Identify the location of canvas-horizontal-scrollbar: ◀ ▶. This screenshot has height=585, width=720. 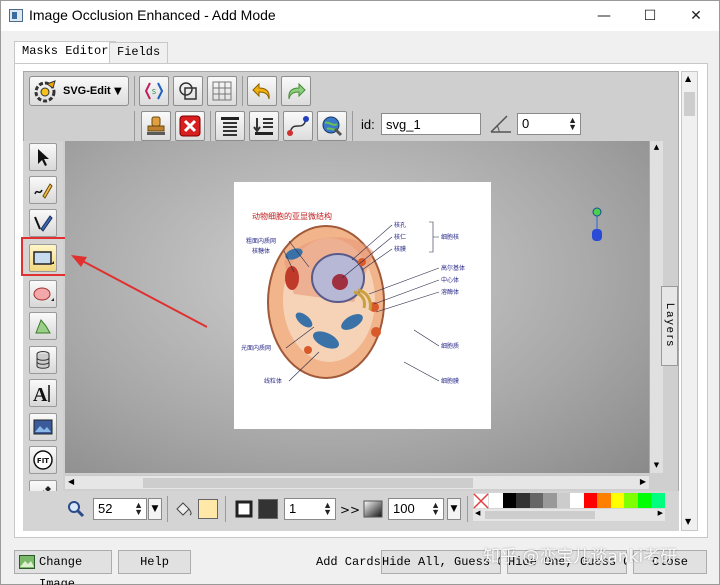
(357, 482).